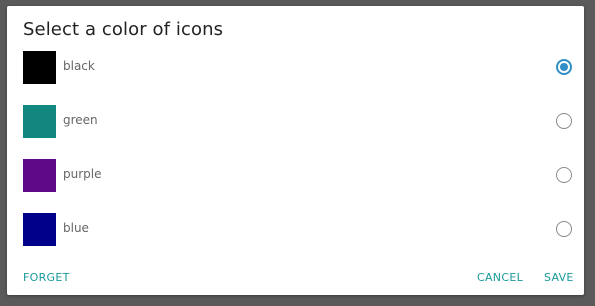  Describe the element at coordinates (80, 120) in the screenshot. I see `option-label-green: green` at that location.